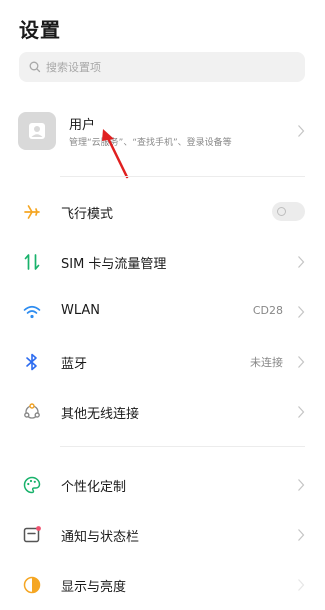 This screenshot has width=325, height=610. Describe the element at coordinates (32, 262) in the screenshot. I see `sim-data-icon` at that location.